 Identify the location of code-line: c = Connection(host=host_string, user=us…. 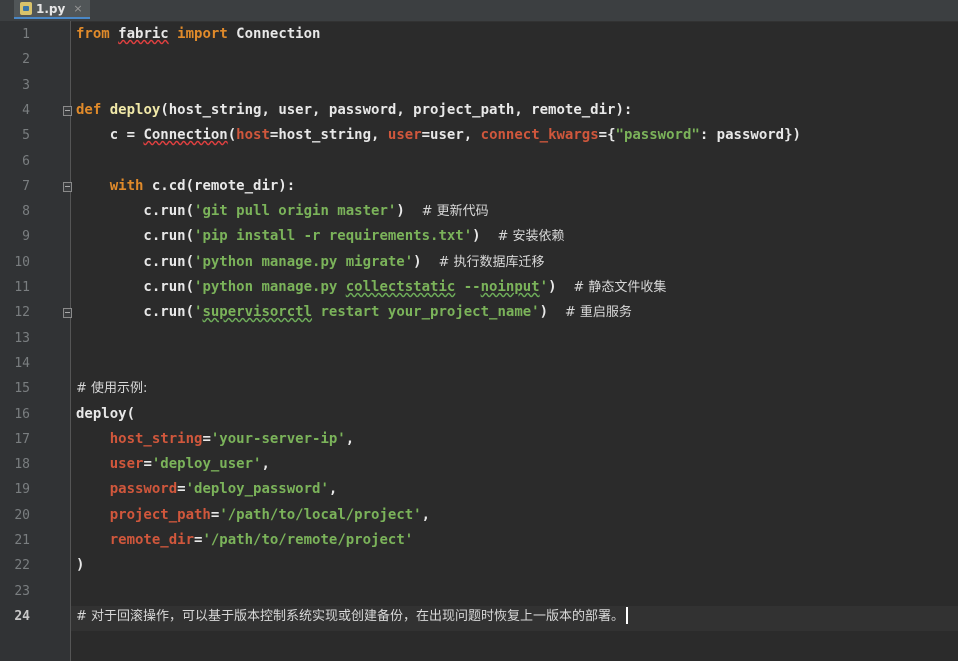
(438, 135).